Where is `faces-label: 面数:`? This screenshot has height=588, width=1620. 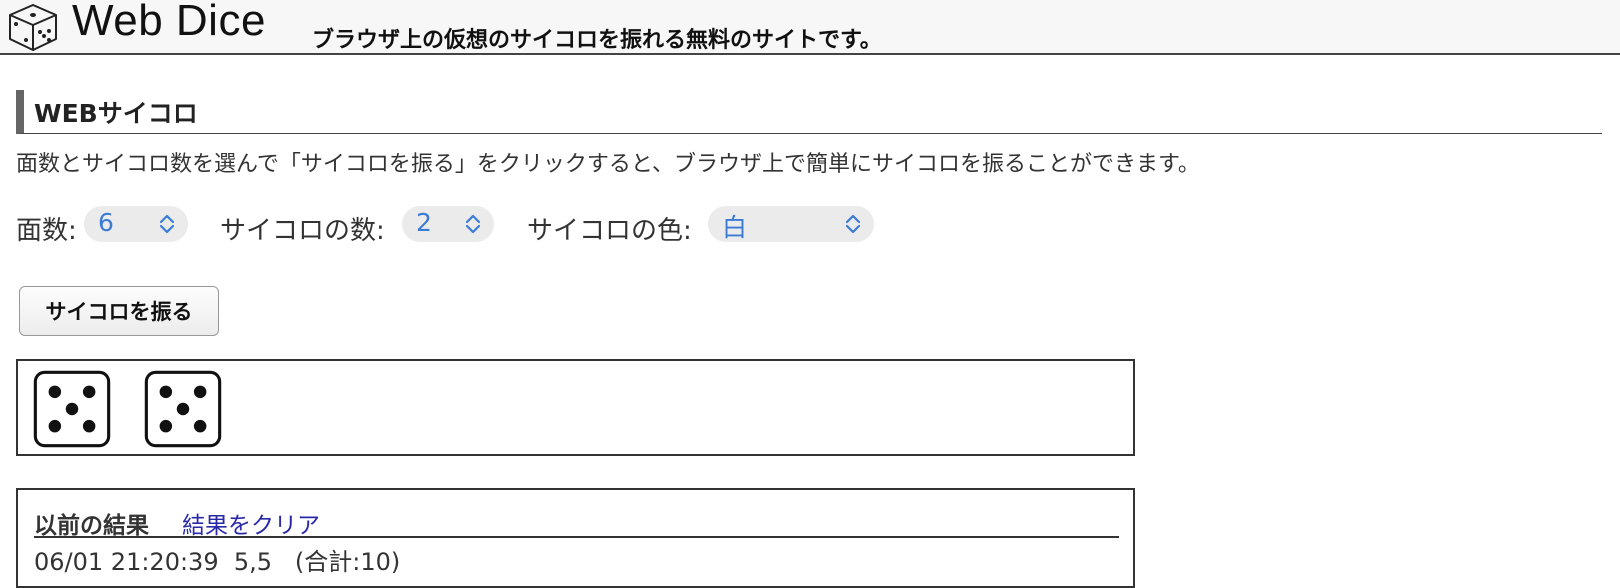
faces-label: 面数: is located at coordinates (46, 231).